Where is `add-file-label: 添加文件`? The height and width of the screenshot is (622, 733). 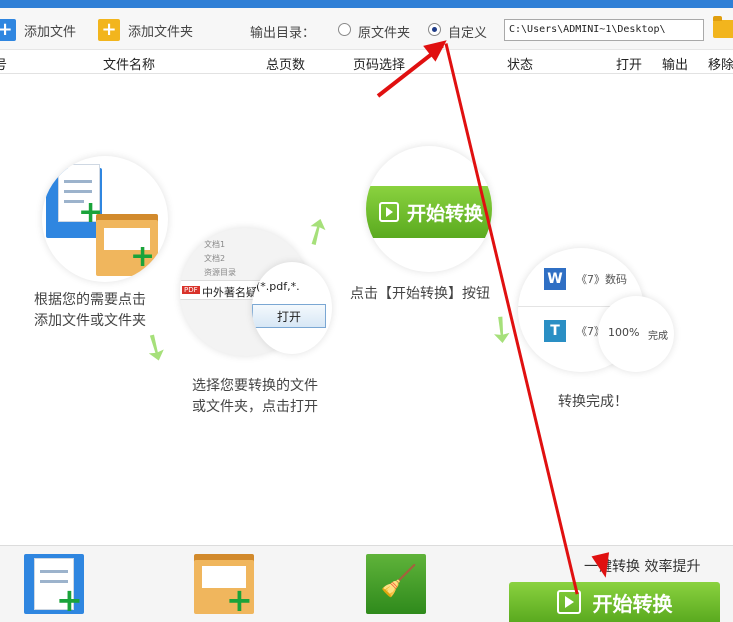 add-file-label: 添加文件 is located at coordinates (50, 32).